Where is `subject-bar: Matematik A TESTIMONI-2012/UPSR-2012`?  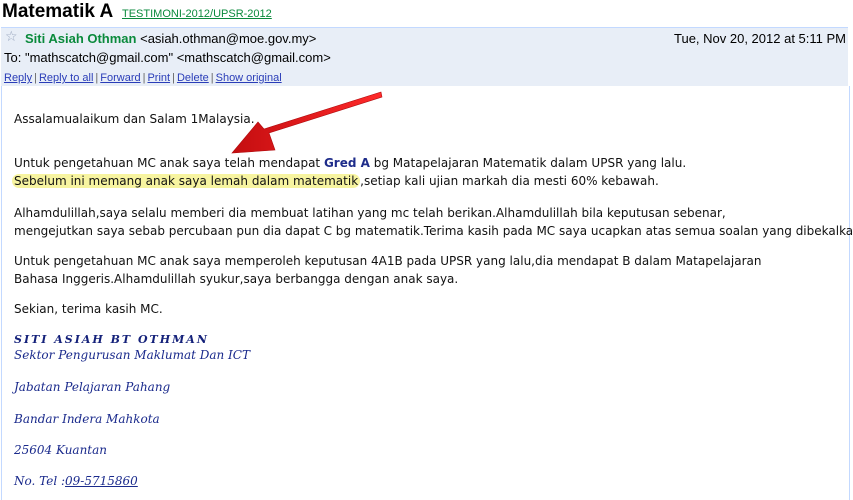
subject-bar: Matematik A TESTIMONI-2012/UPSR-2012 is located at coordinates (426, 13).